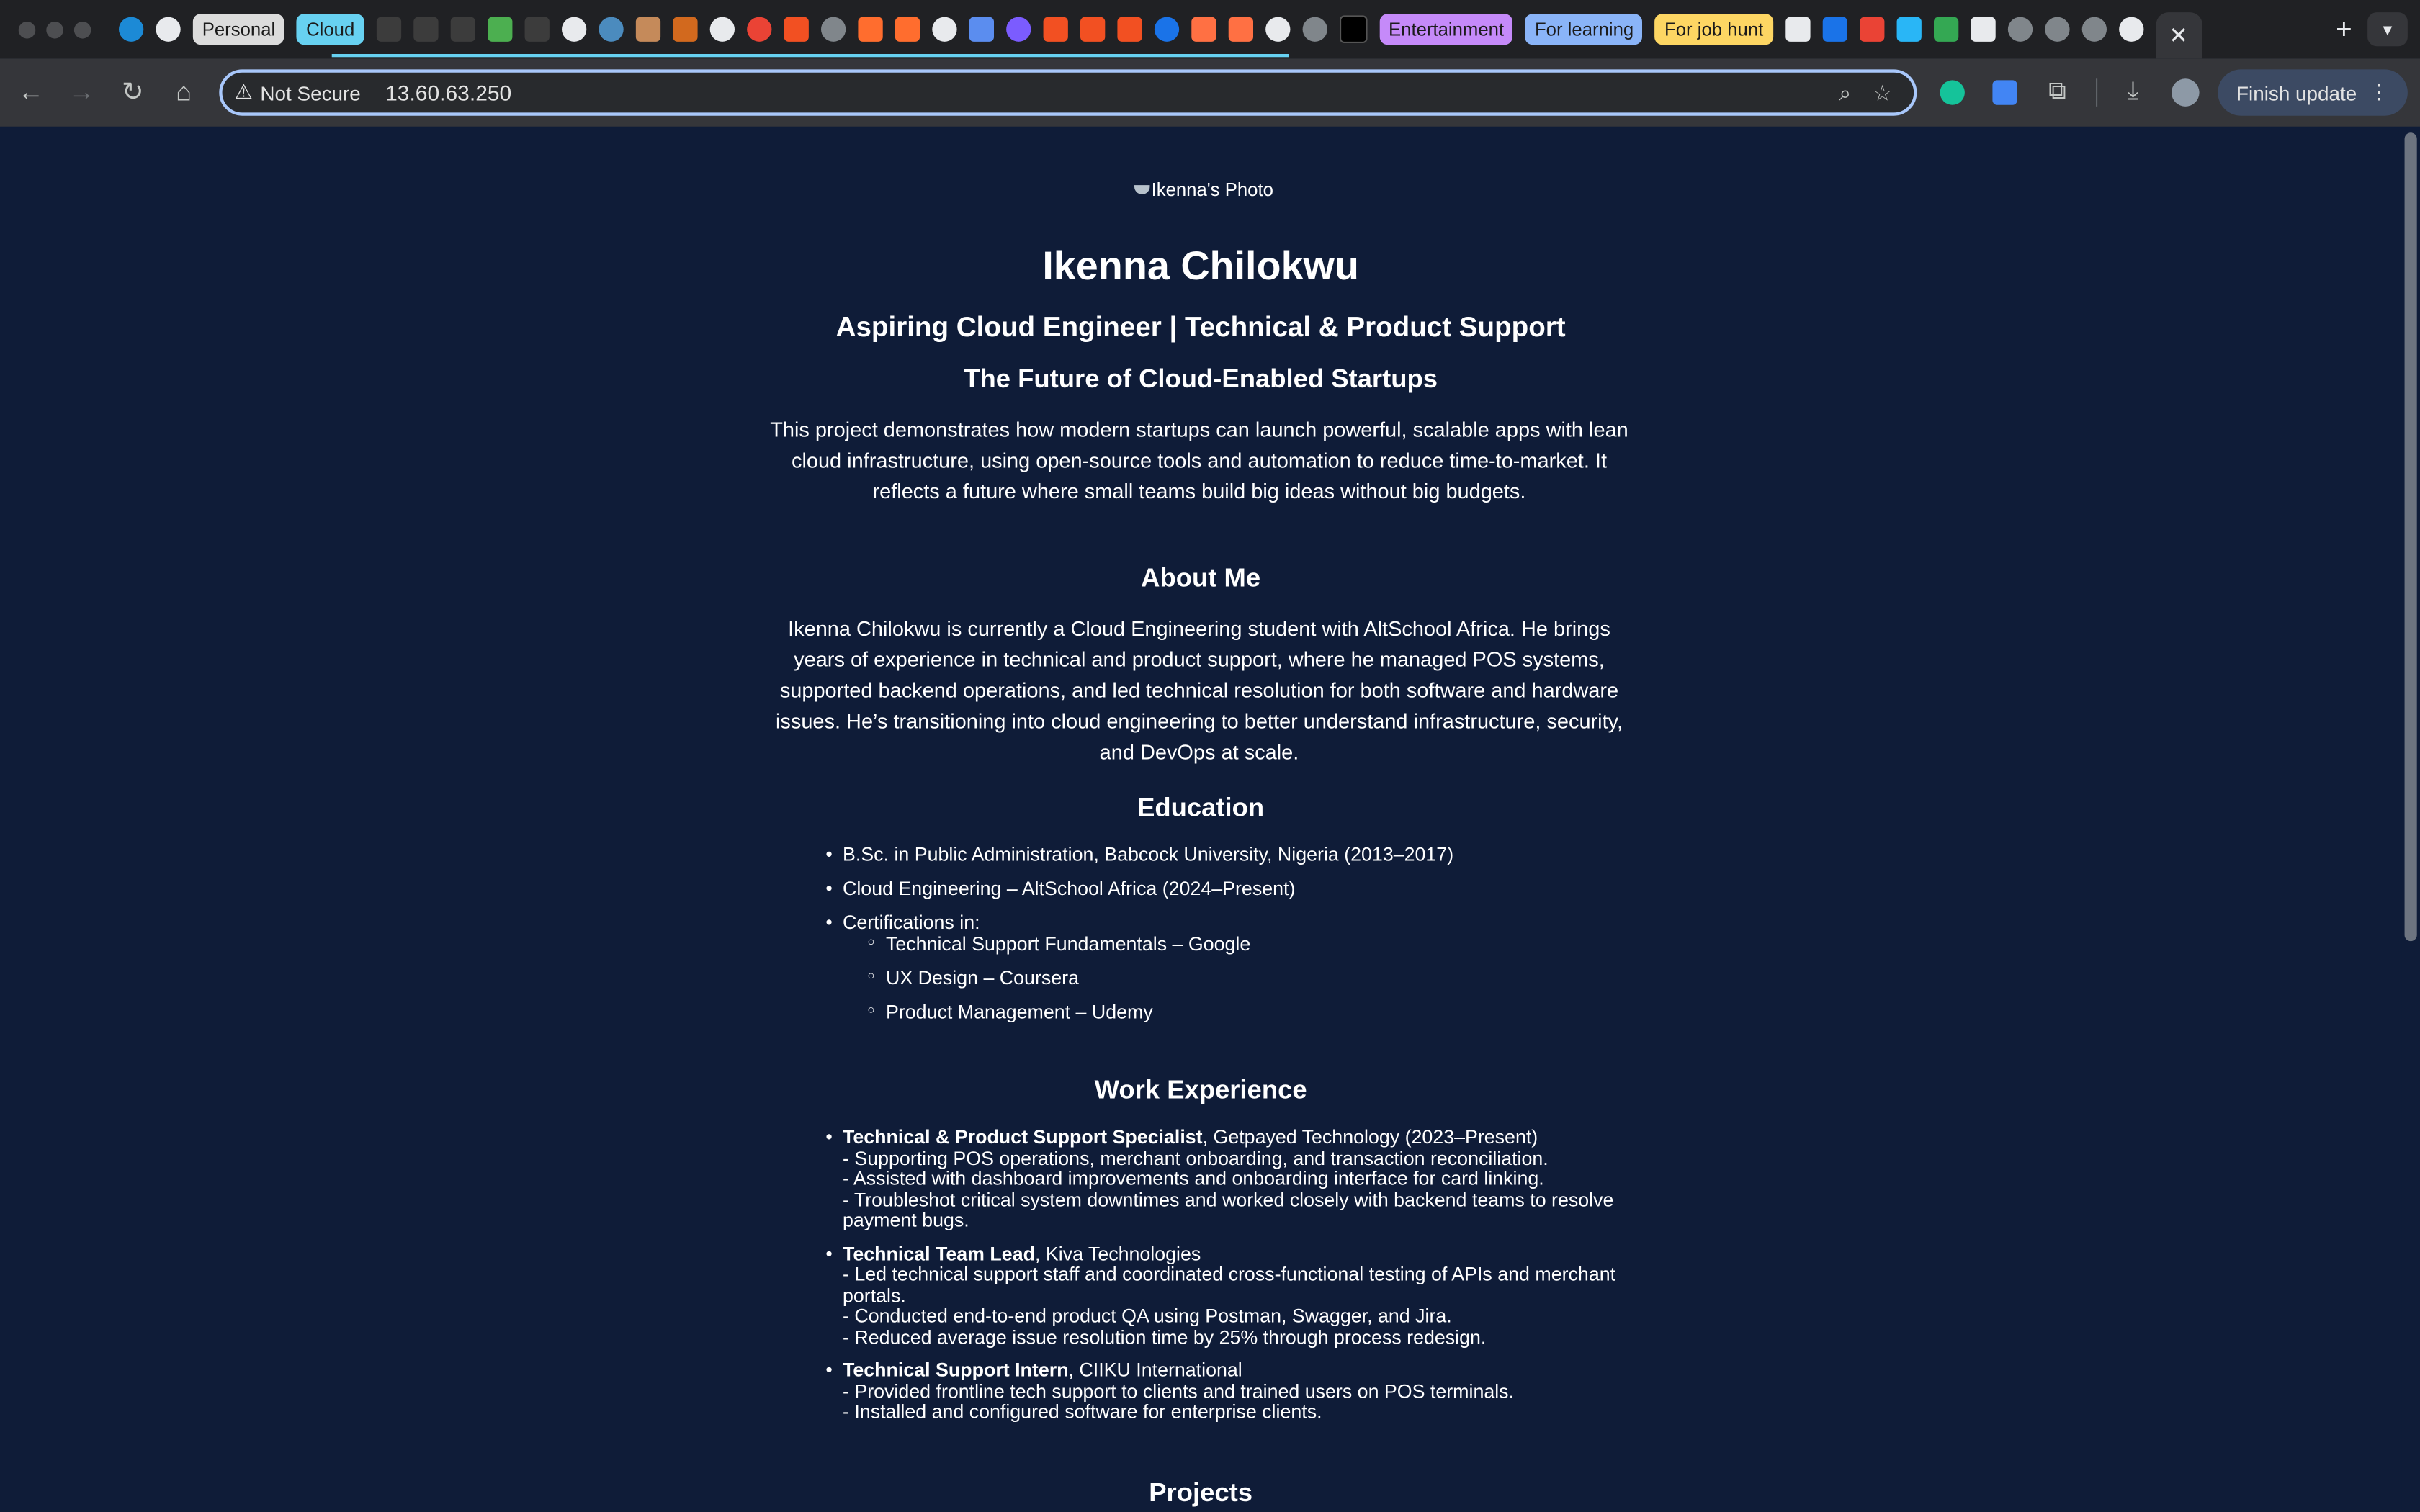 This screenshot has width=2420, height=1512. What do you see at coordinates (27, 29) in the screenshot?
I see `close-window-button` at bounding box center [27, 29].